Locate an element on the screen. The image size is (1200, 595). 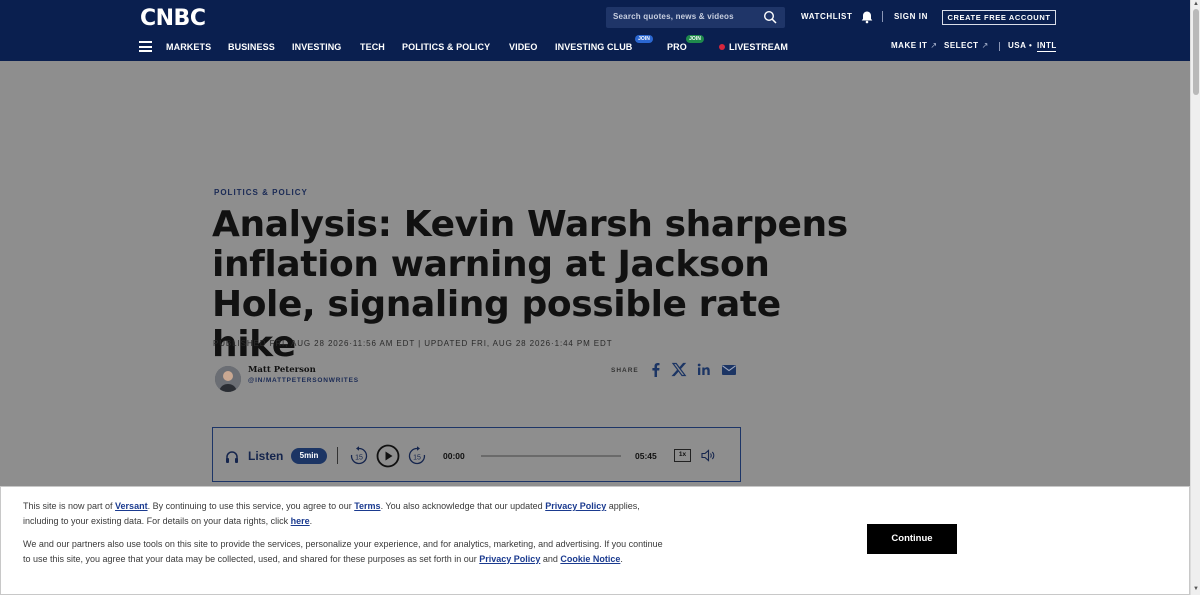
consent-text: and is located at coordinates (550, 558).